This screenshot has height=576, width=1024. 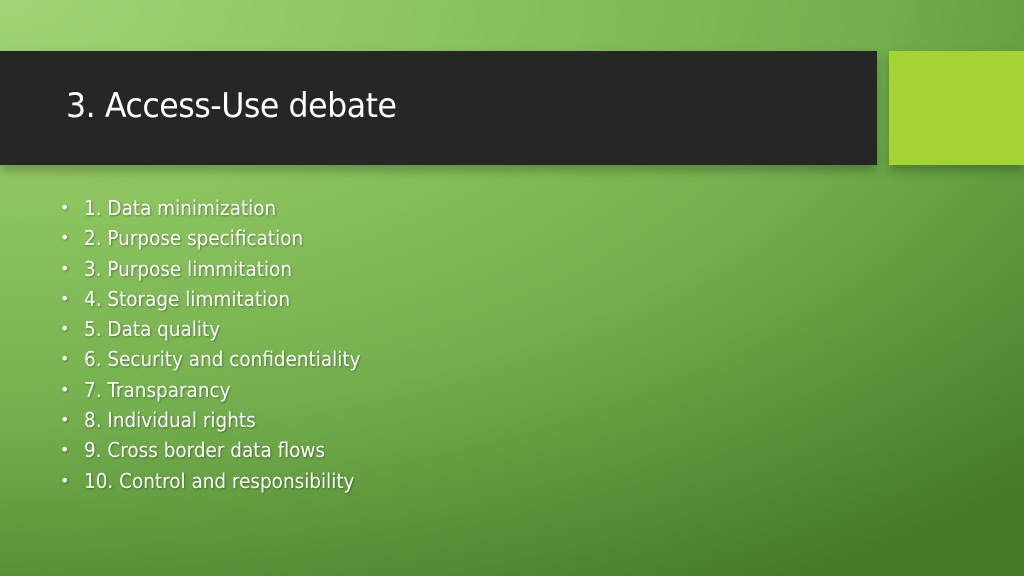 I want to click on list-item: • 2. Purpose specification, so click(x=222, y=238).